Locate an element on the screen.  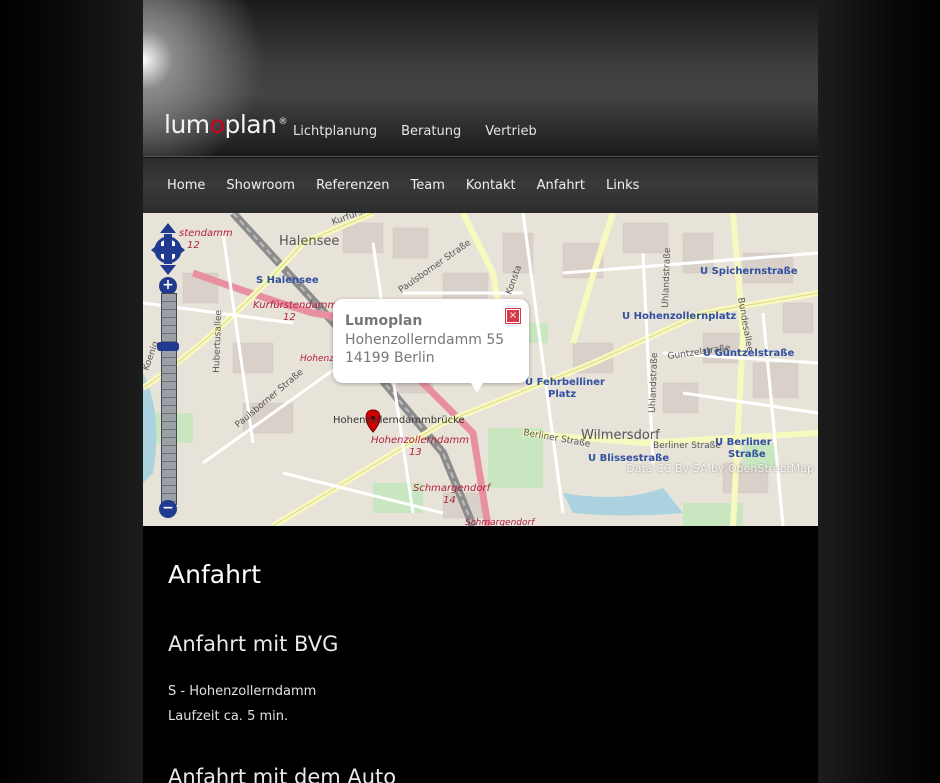
label-wilmersdorf: Wilmersdorf is located at coordinates (620, 435).